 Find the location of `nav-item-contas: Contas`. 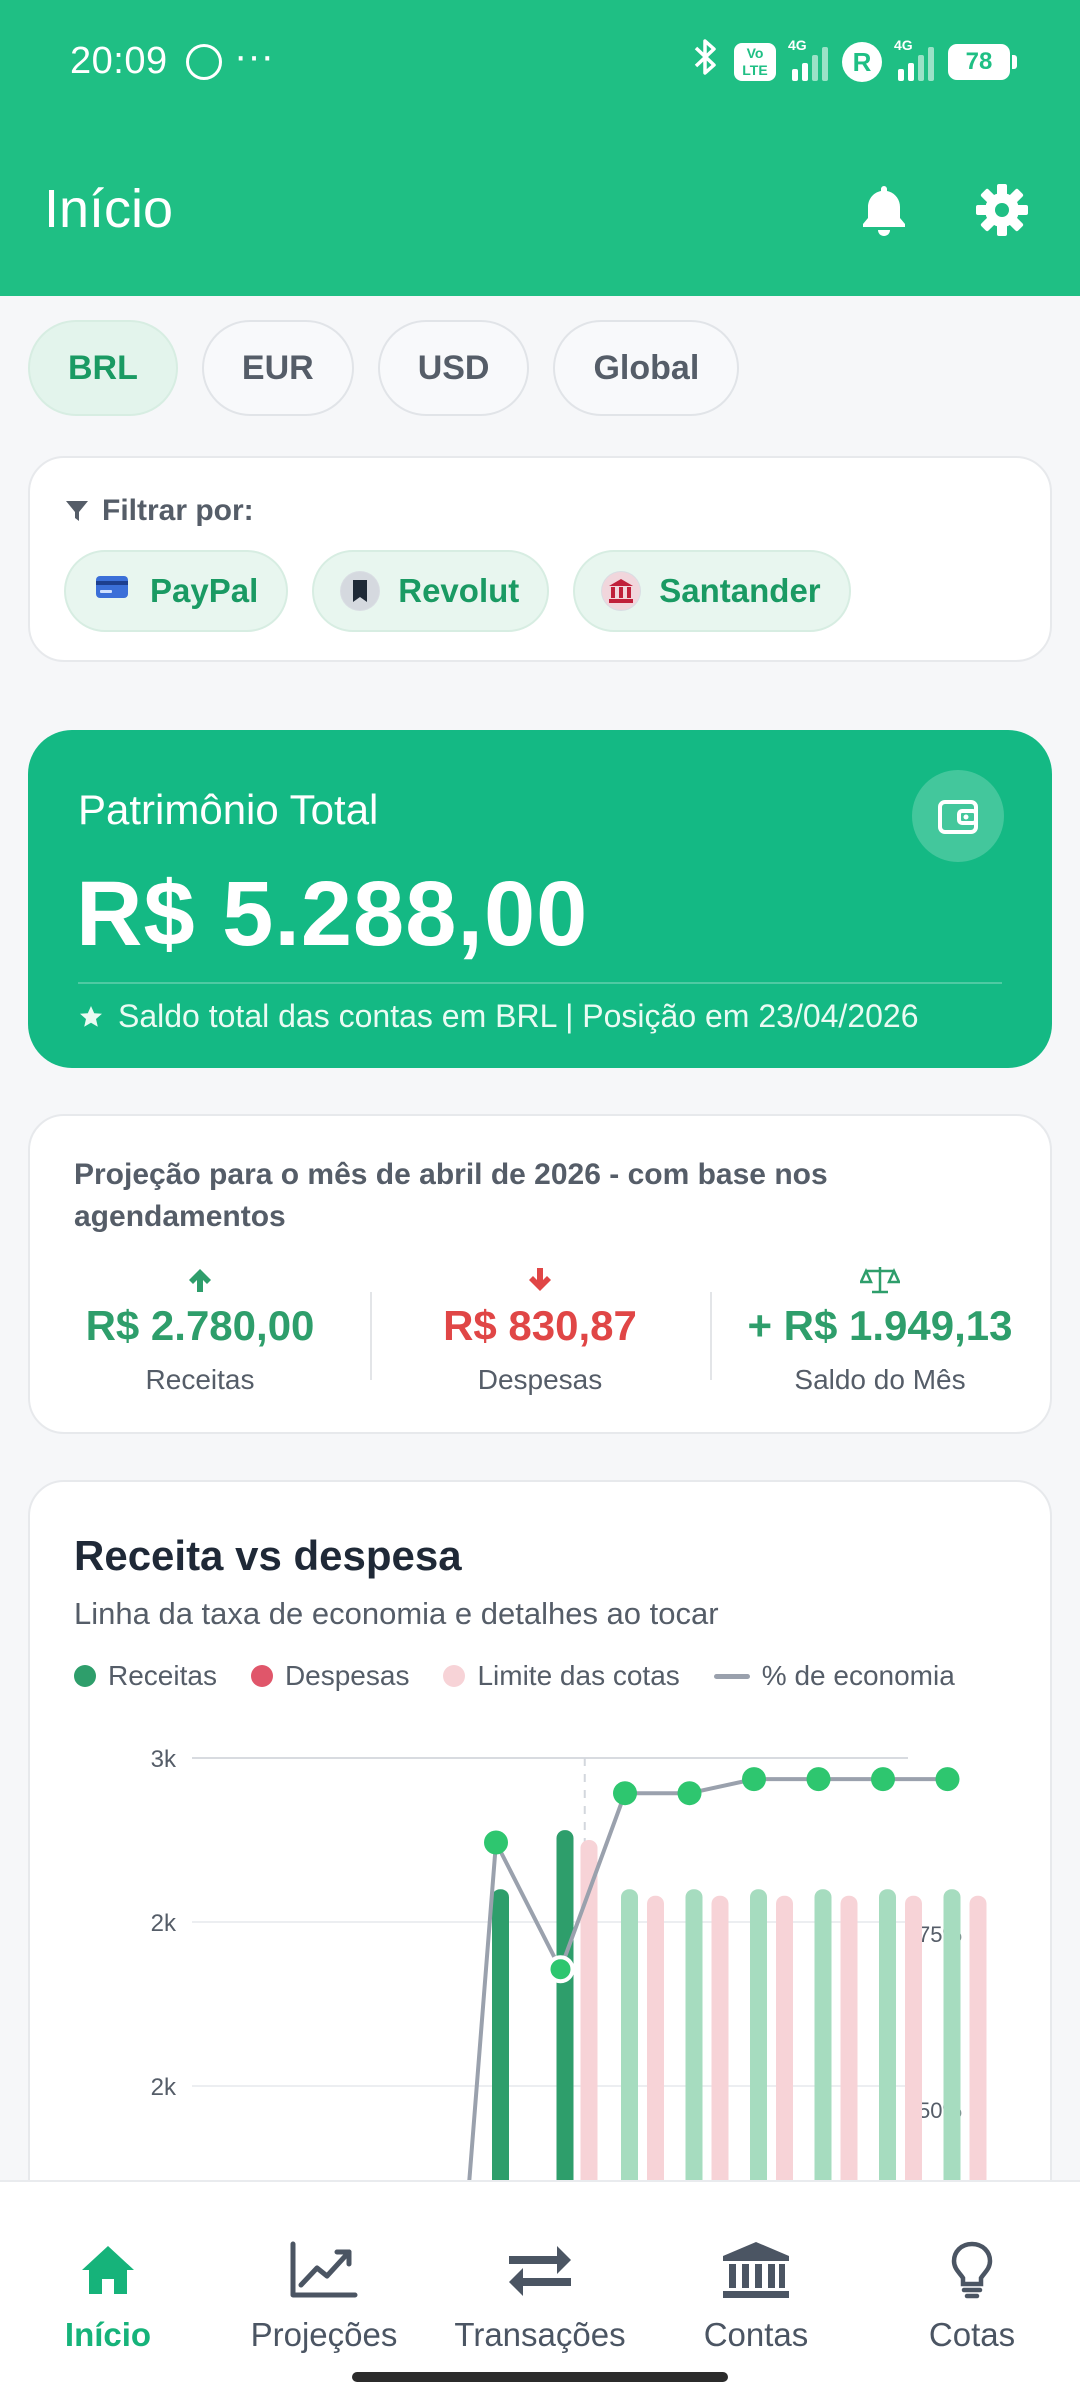

nav-item-contas: Contas is located at coordinates (756, 2296).